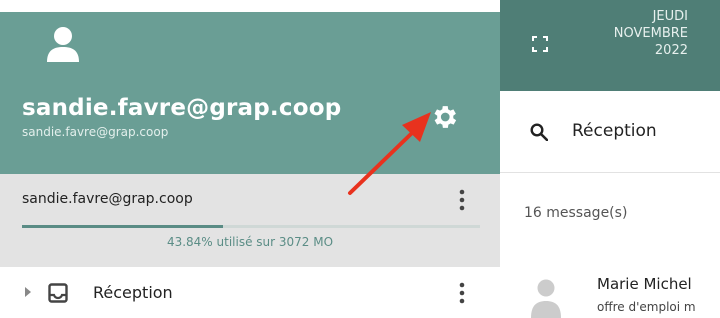 The width and height of the screenshot is (720, 318). Describe the element at coordinates (250, 242) in the screenshot. I see `quota-text: 43.84% utilisé sur 3072 MO` at that location.